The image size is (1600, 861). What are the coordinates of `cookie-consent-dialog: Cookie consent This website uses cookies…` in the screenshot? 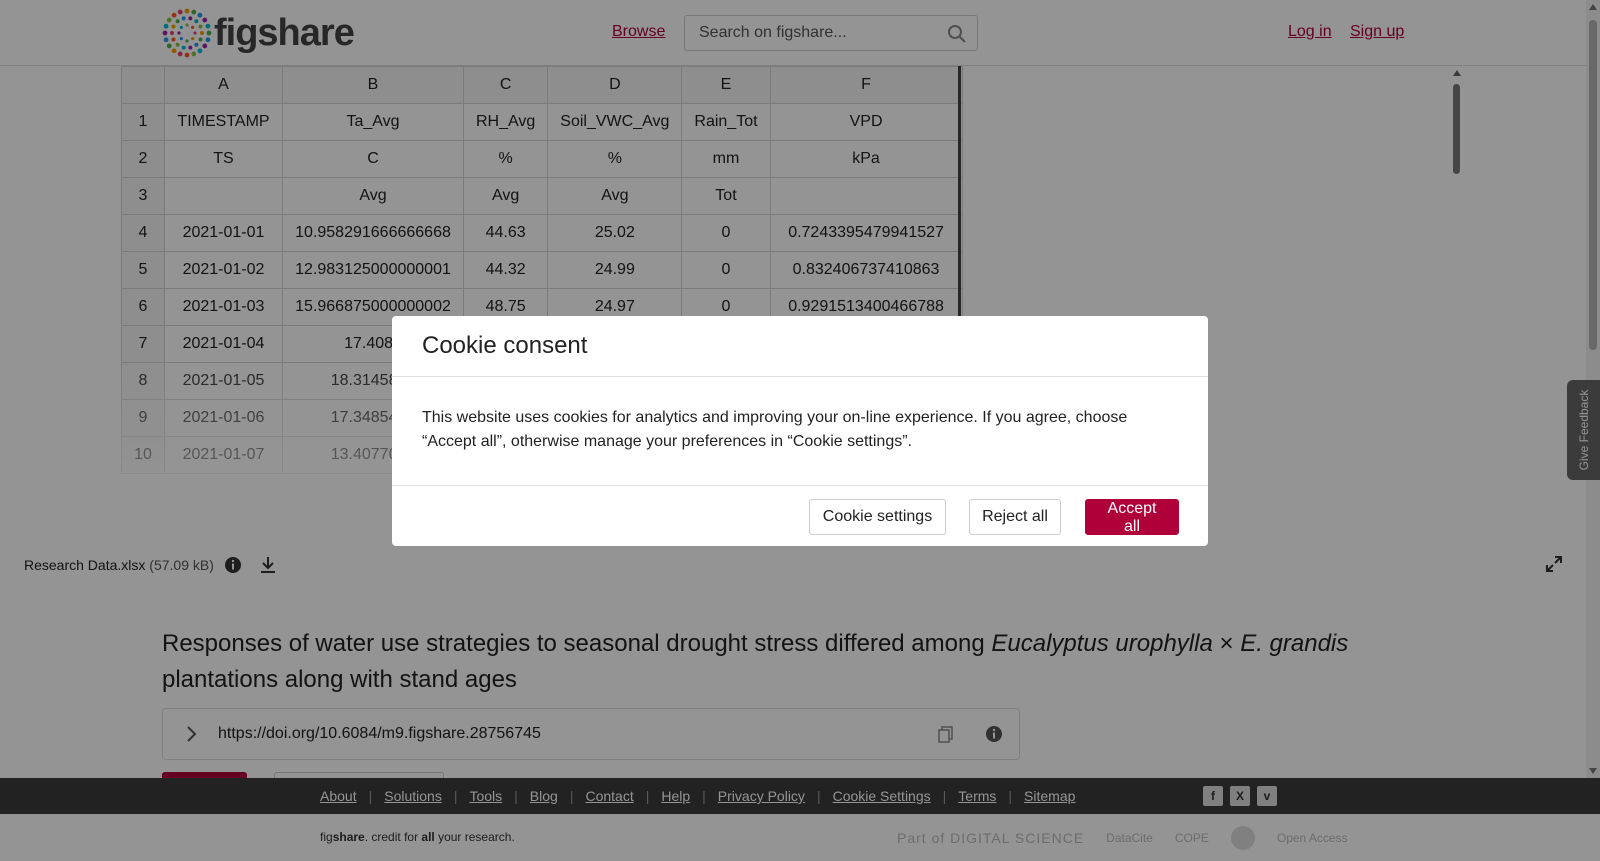 It's located at (800, 431).